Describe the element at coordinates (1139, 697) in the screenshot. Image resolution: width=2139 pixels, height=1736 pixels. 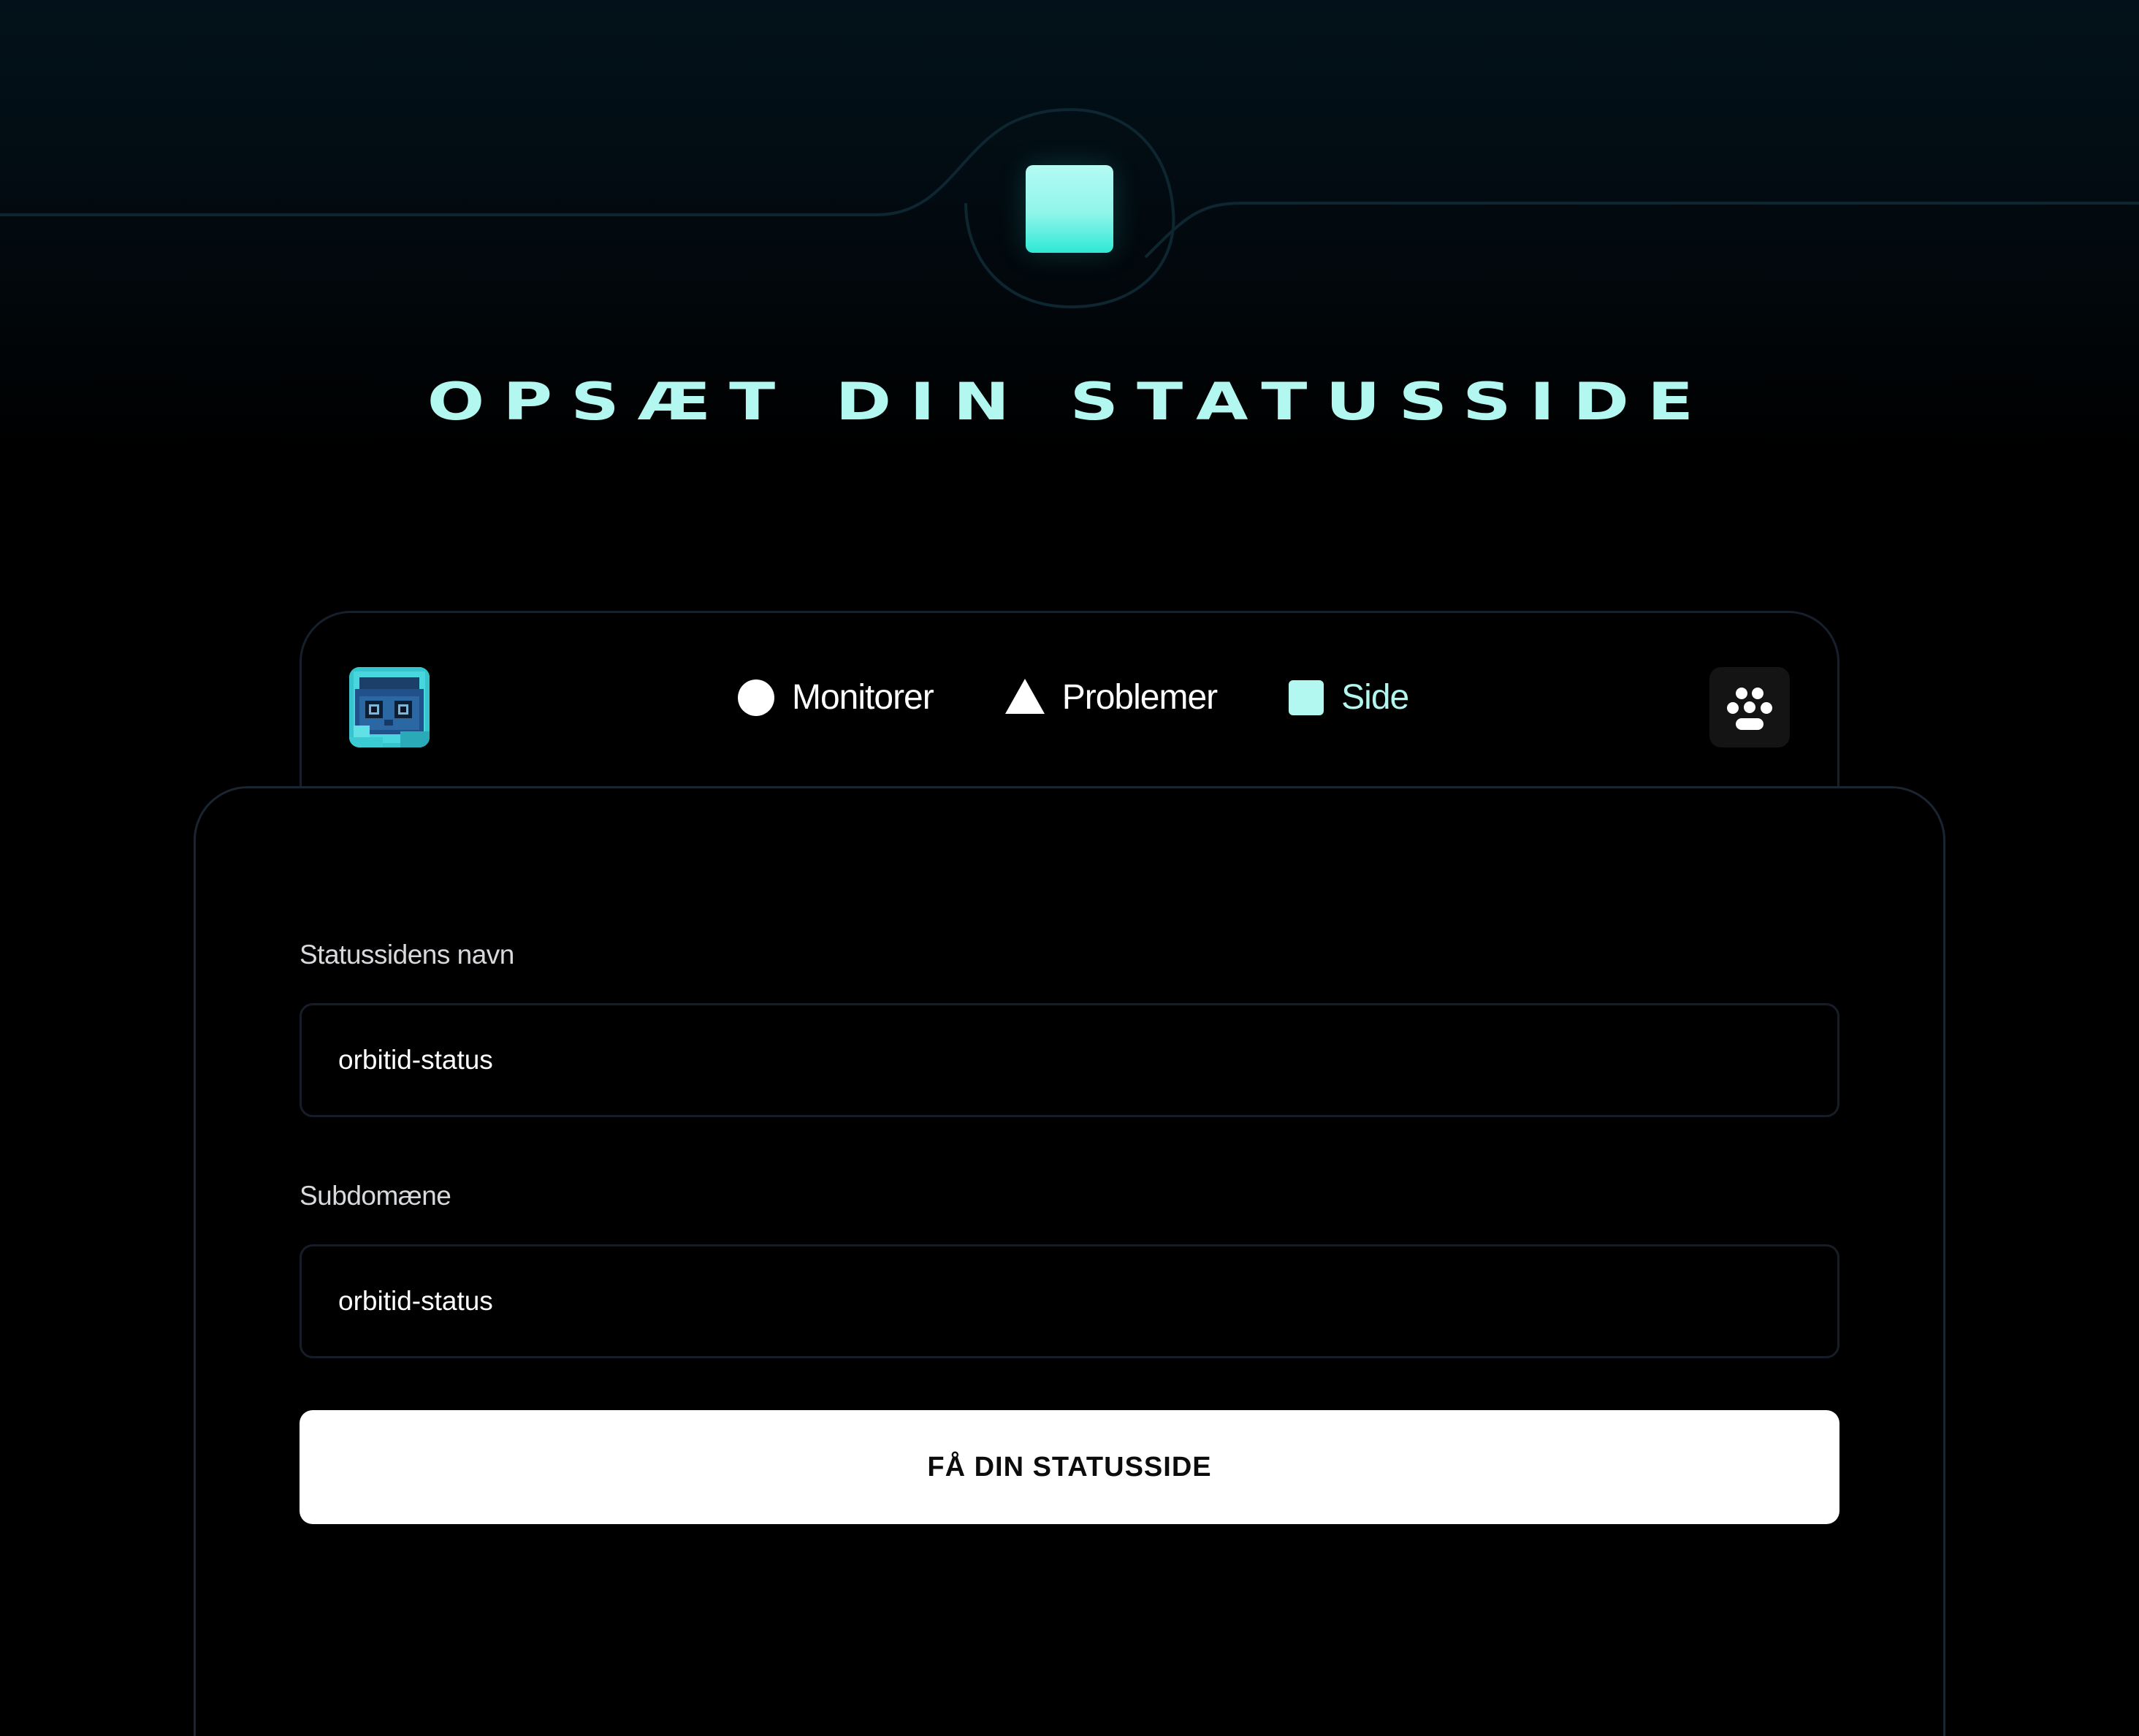
I see `tab-label: Problemer` at that location.